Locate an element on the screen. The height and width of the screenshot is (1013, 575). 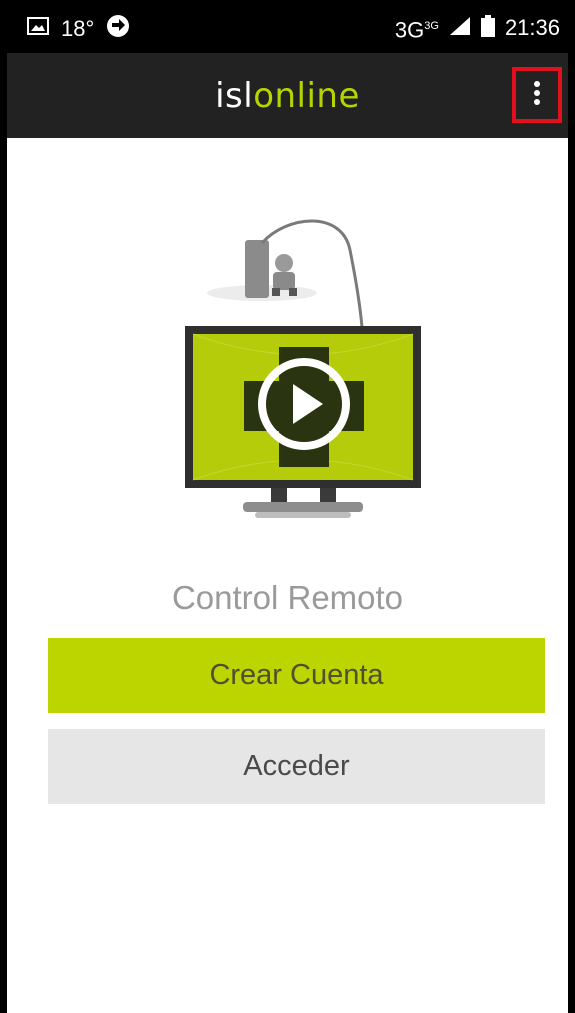
network-type-text: 3G3G is located at coordinates (416, 30).